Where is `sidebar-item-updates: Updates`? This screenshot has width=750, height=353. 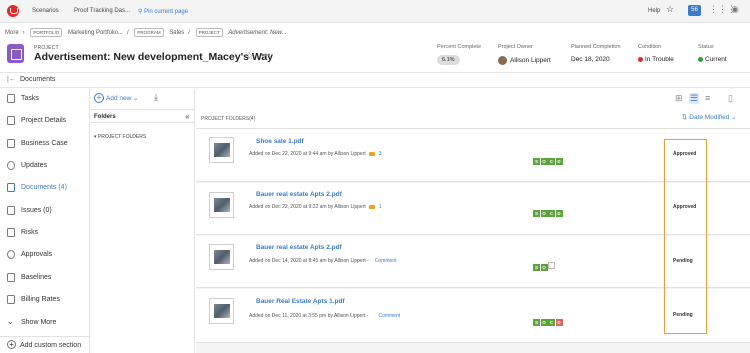
sidebar-item-updates: Updates is located at coordinates (45, 166).